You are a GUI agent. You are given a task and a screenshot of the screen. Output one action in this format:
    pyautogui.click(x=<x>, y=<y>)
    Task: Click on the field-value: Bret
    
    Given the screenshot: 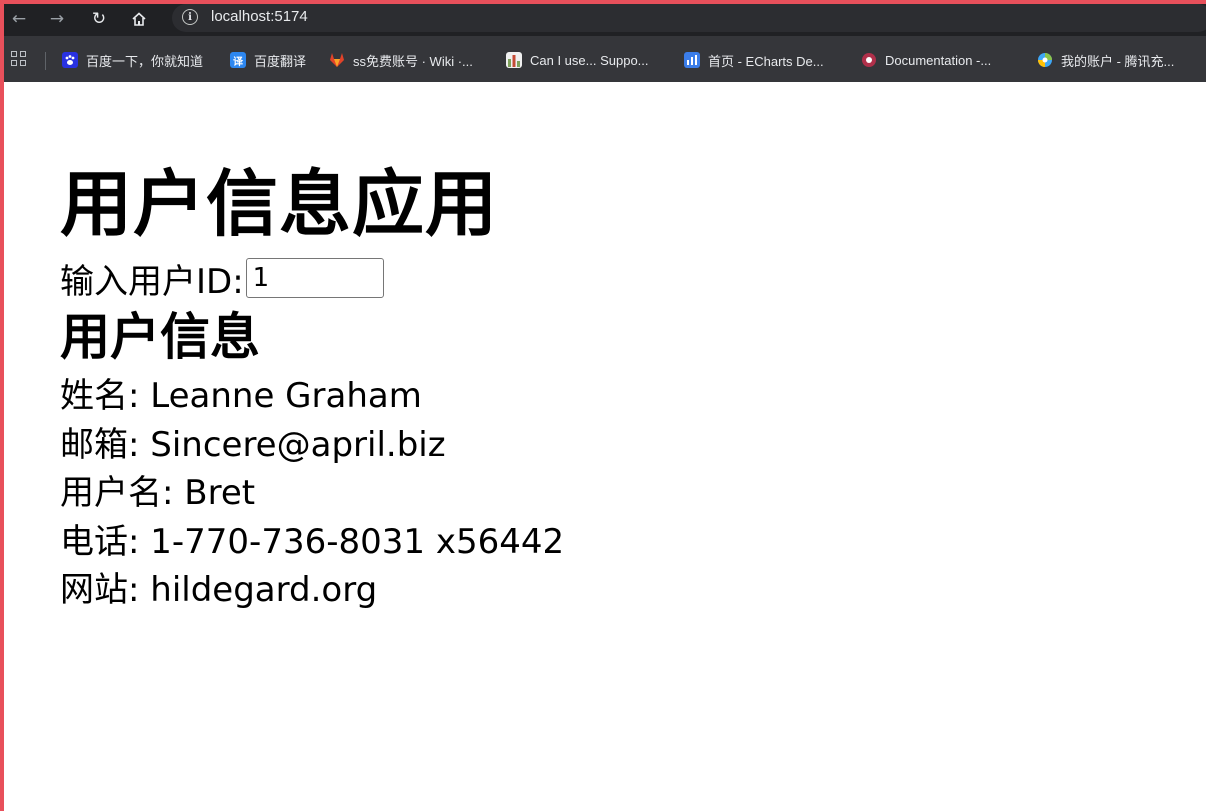 What is the action you would take?
    pyautogui.click(x=220, y=493)
    